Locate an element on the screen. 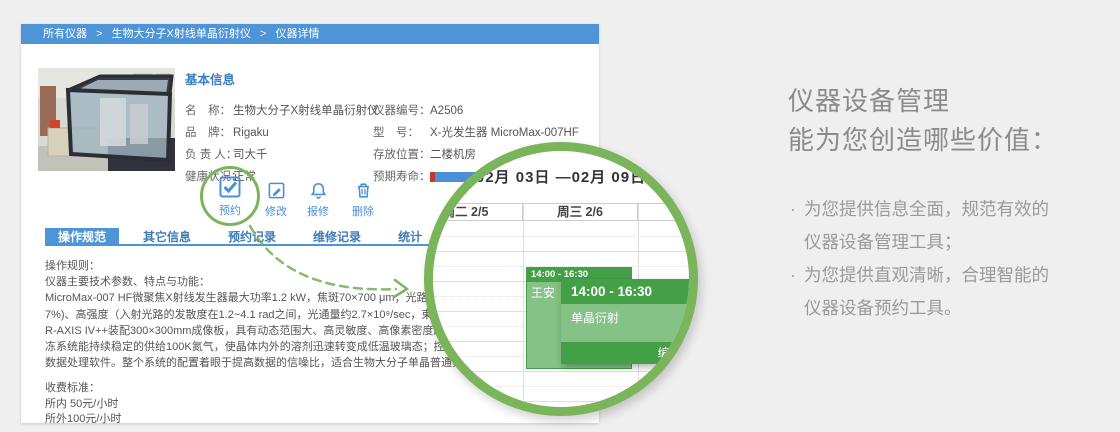  promo-bullet-2-line1: 为您提供直观清晰，合理智能的 is located at coordinates (926, 275).